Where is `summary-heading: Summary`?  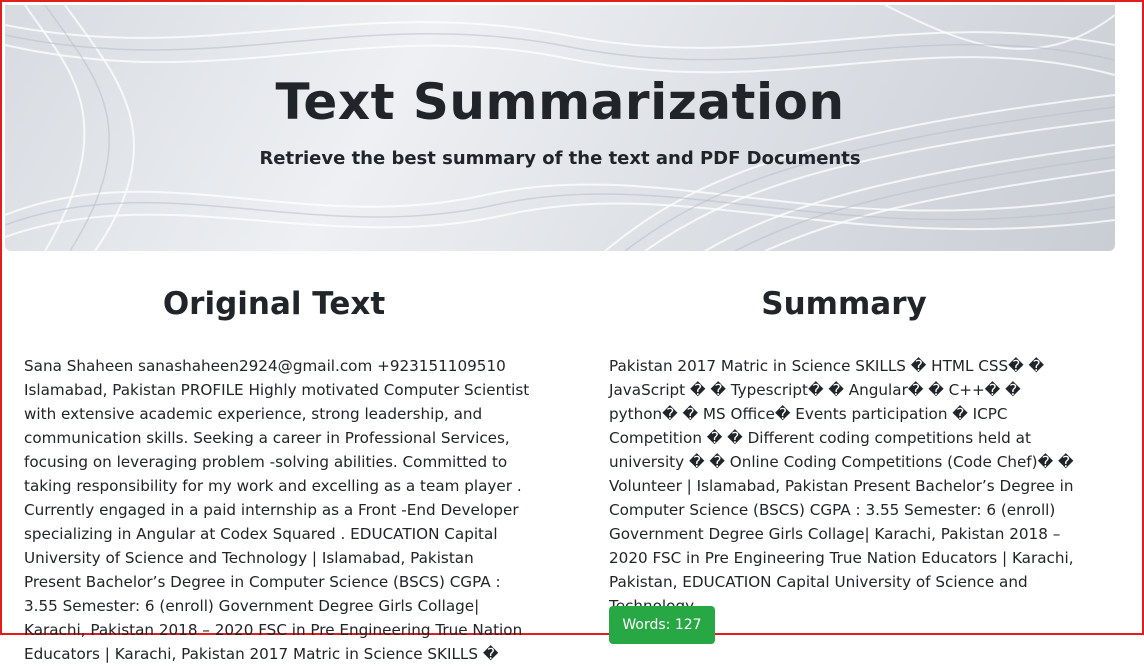
summary-heading: Summary is located at coordinates (844, 304).